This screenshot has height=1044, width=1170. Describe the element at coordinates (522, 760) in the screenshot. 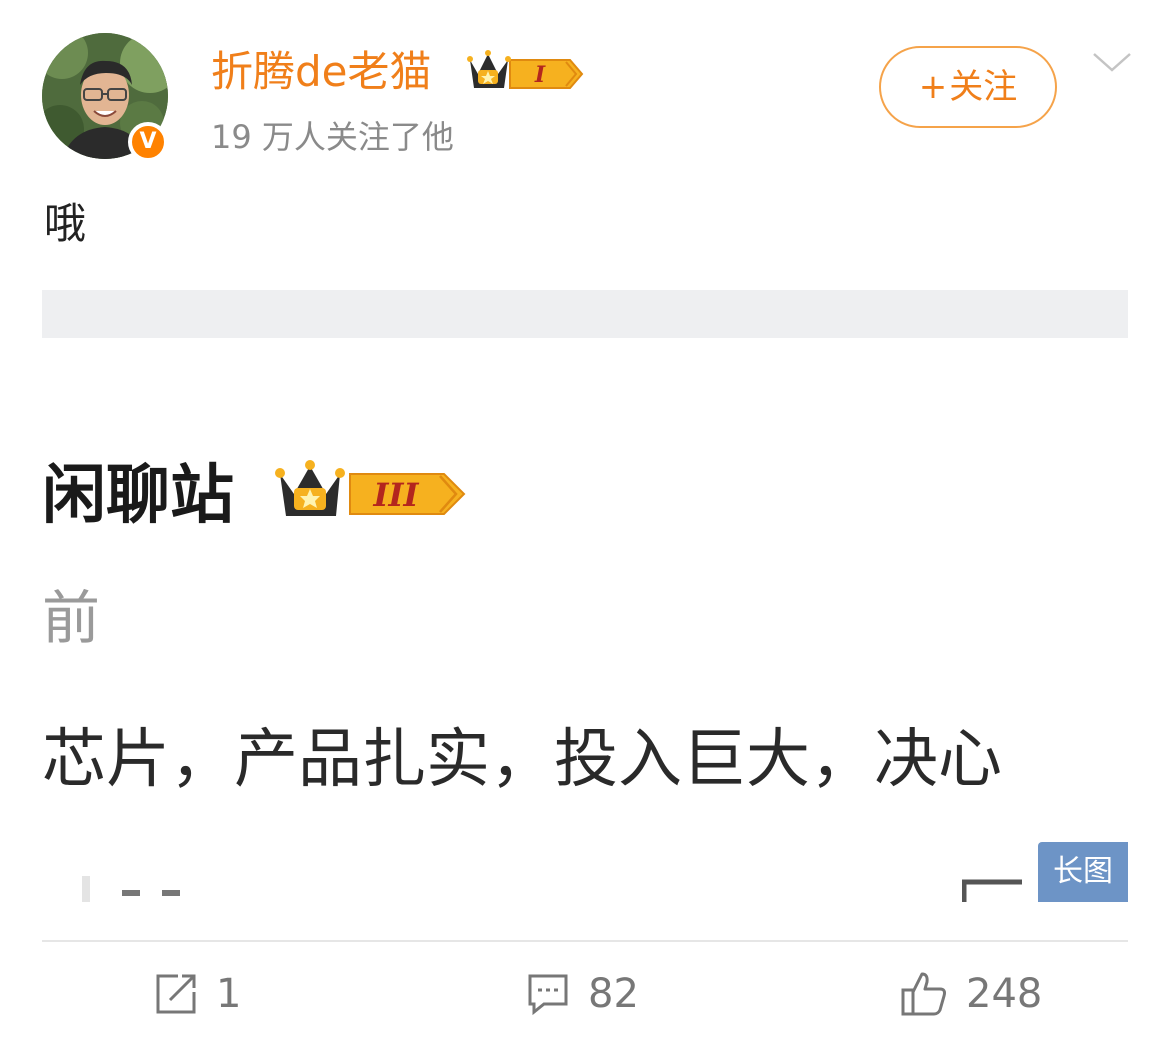

I see `image-post-body: 芯片，产品扎实，投入巨大，决心` at that location.